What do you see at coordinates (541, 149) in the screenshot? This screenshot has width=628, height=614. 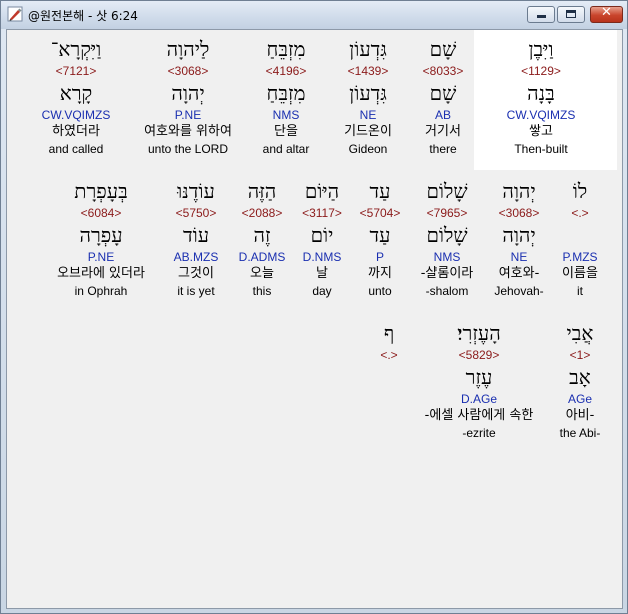 I see `english-gloss: Then-built` at bounding box center [541, 149].